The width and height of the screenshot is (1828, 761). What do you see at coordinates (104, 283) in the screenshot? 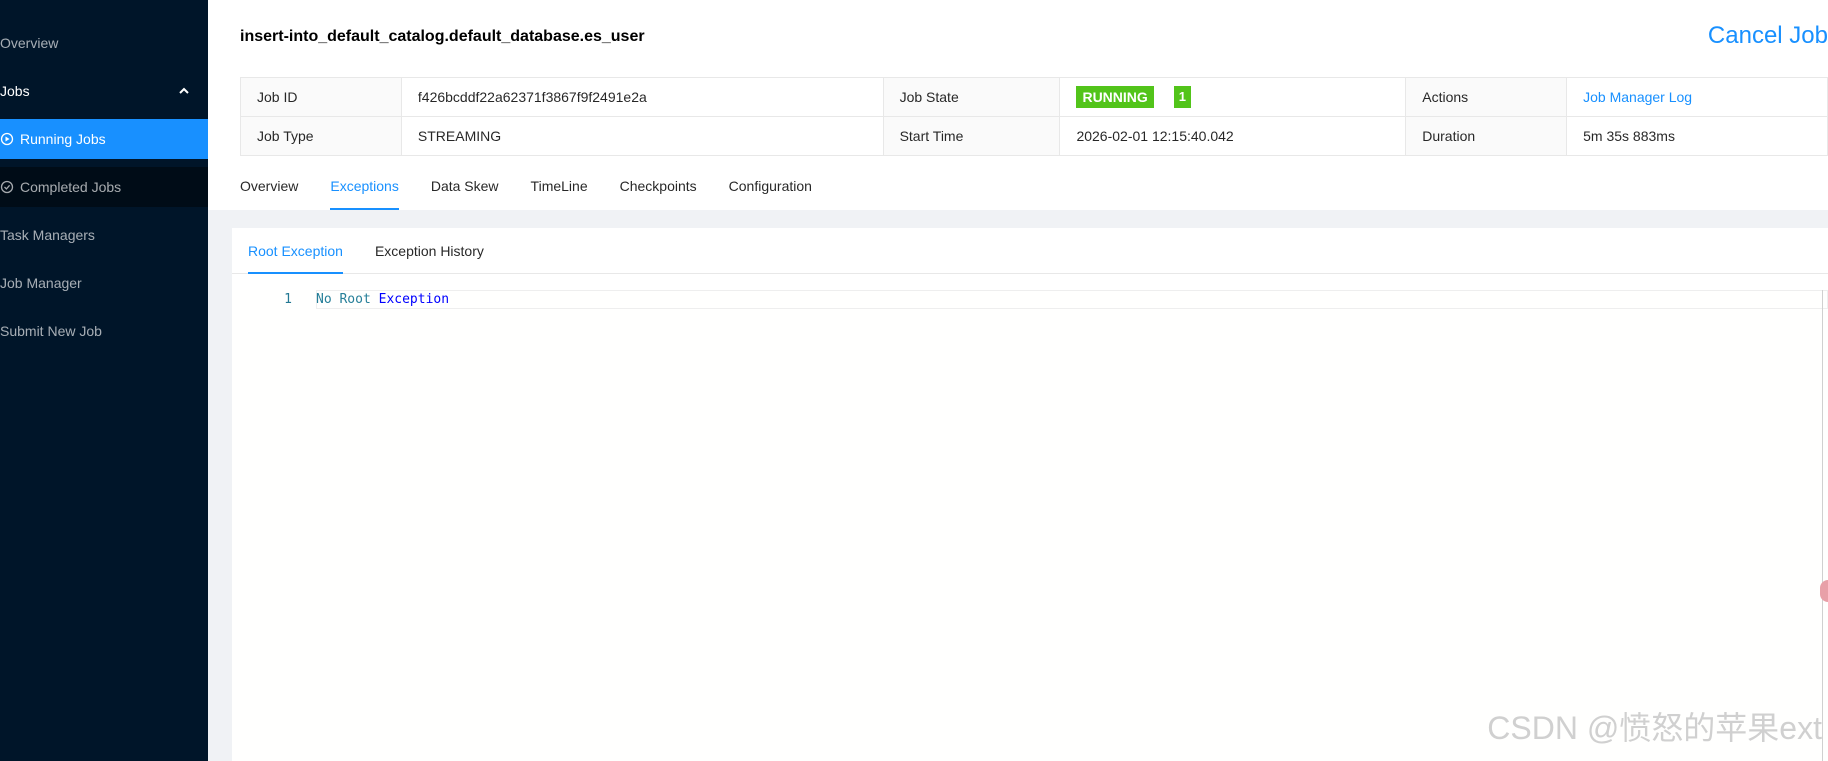
I see `sidebar-item-job-manager: Job Manager` at bounding box center [104, 283].